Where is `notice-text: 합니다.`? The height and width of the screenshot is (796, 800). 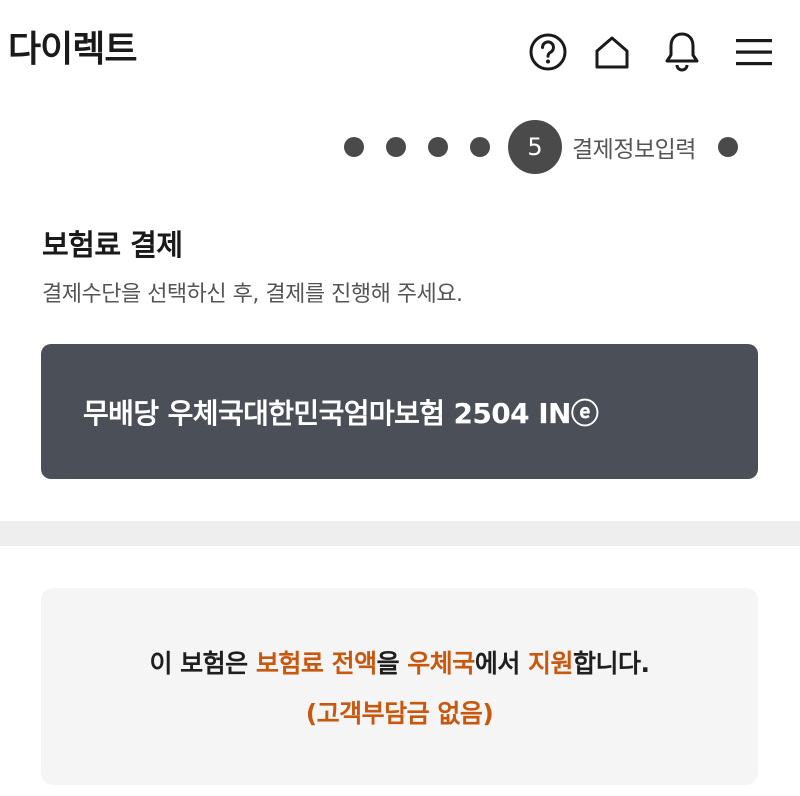
notice-text: 합니다. is located at coordinates (611, 663).